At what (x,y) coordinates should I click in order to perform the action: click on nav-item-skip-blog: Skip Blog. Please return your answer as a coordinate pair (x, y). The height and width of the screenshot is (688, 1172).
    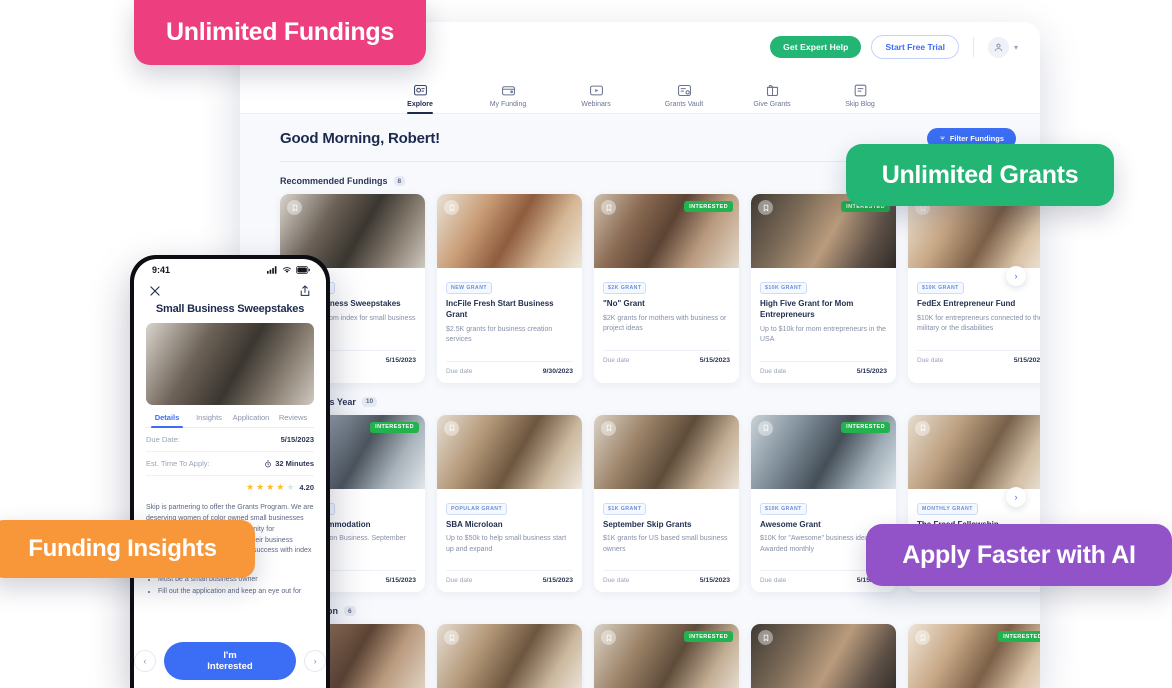
    Looking at the image, I should click on (860, 98).